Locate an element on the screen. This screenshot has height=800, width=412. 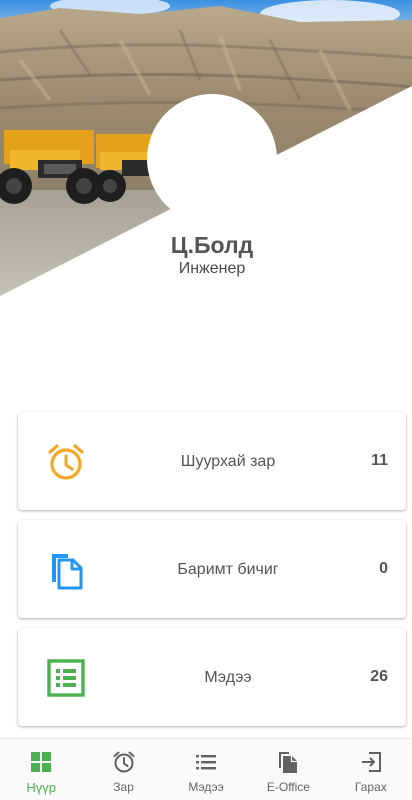
card-label: Шуурхай зар is located at coordinates (228, 461).